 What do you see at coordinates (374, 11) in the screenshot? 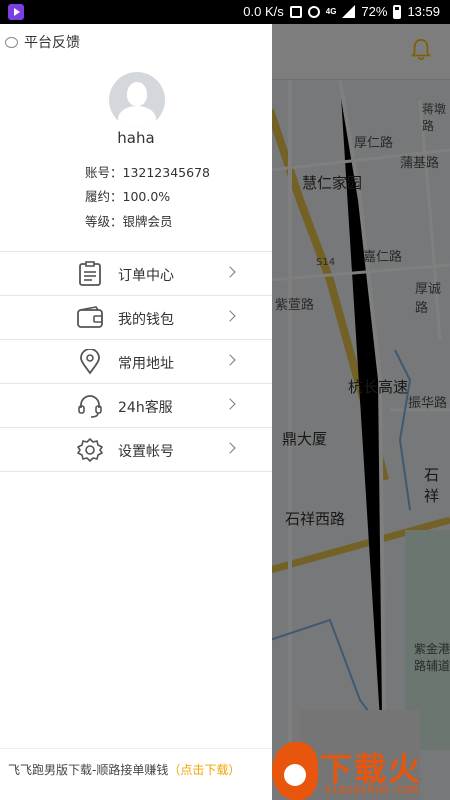
I see `battery-percent: 72%` at bounding box center [374, 11].